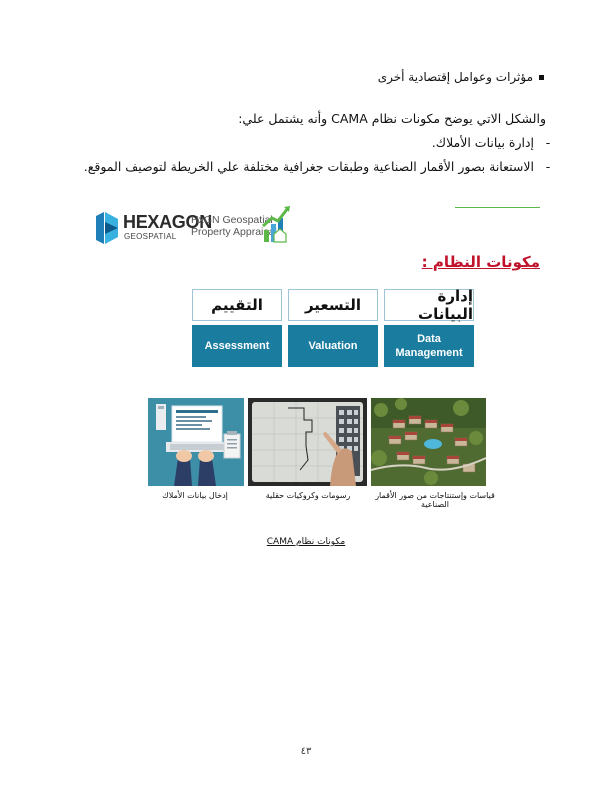 The image size is (612, 792). What do you see at coordinates (306, 542) in the screenshot?
I see `figure-caption: مكونات نظام CAMA` at bounding box center [306, 542].